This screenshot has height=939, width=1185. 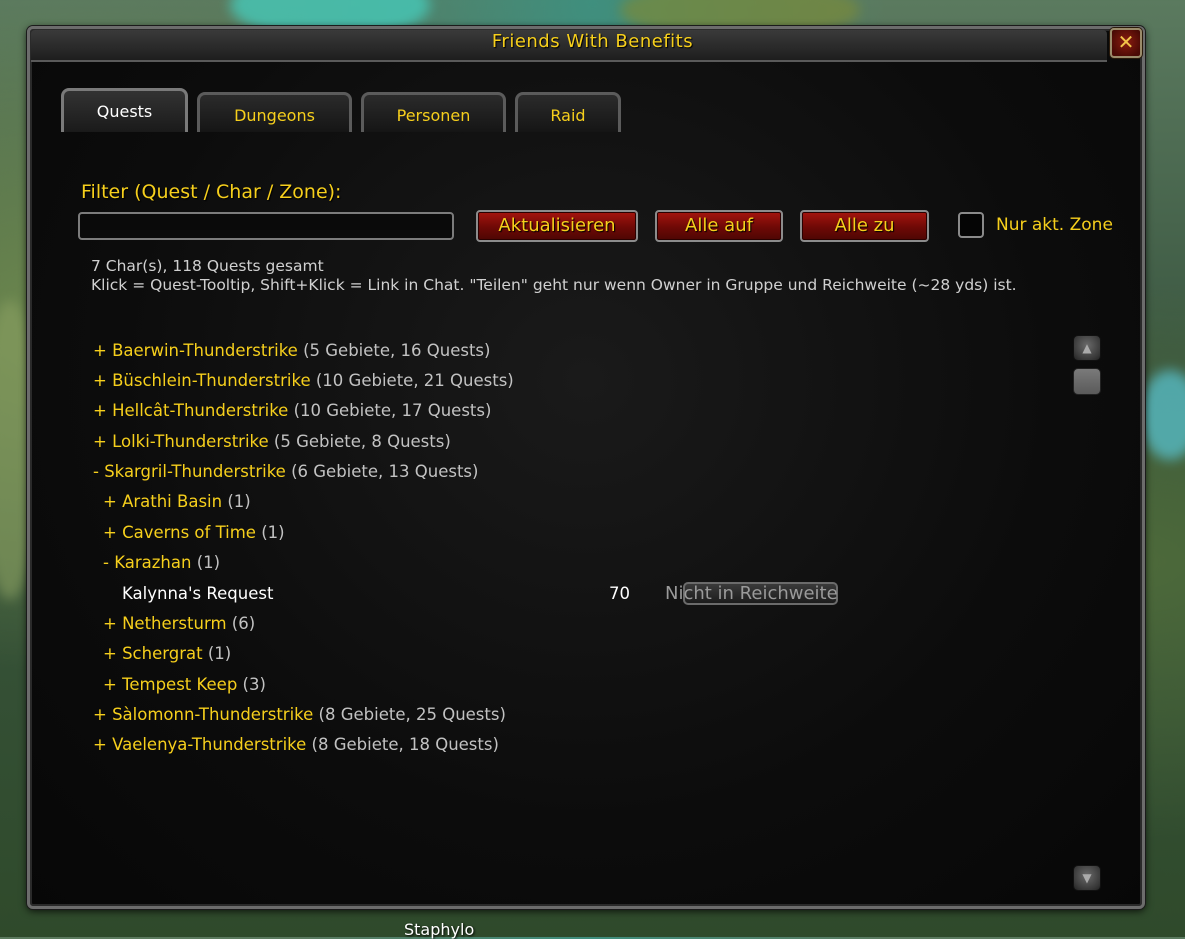 What do you see at coordinates (189, 532) in the screenshot?
I see `zone-name: Caverns of Time` at bounding box center [189, 532].